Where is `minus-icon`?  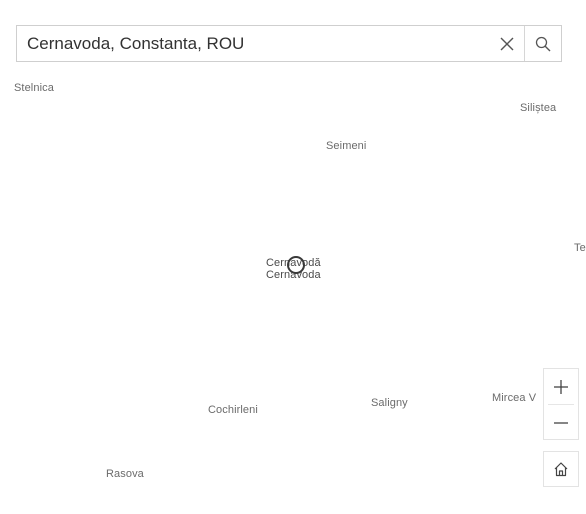
minus-icon is located at coordinates (561, 422).